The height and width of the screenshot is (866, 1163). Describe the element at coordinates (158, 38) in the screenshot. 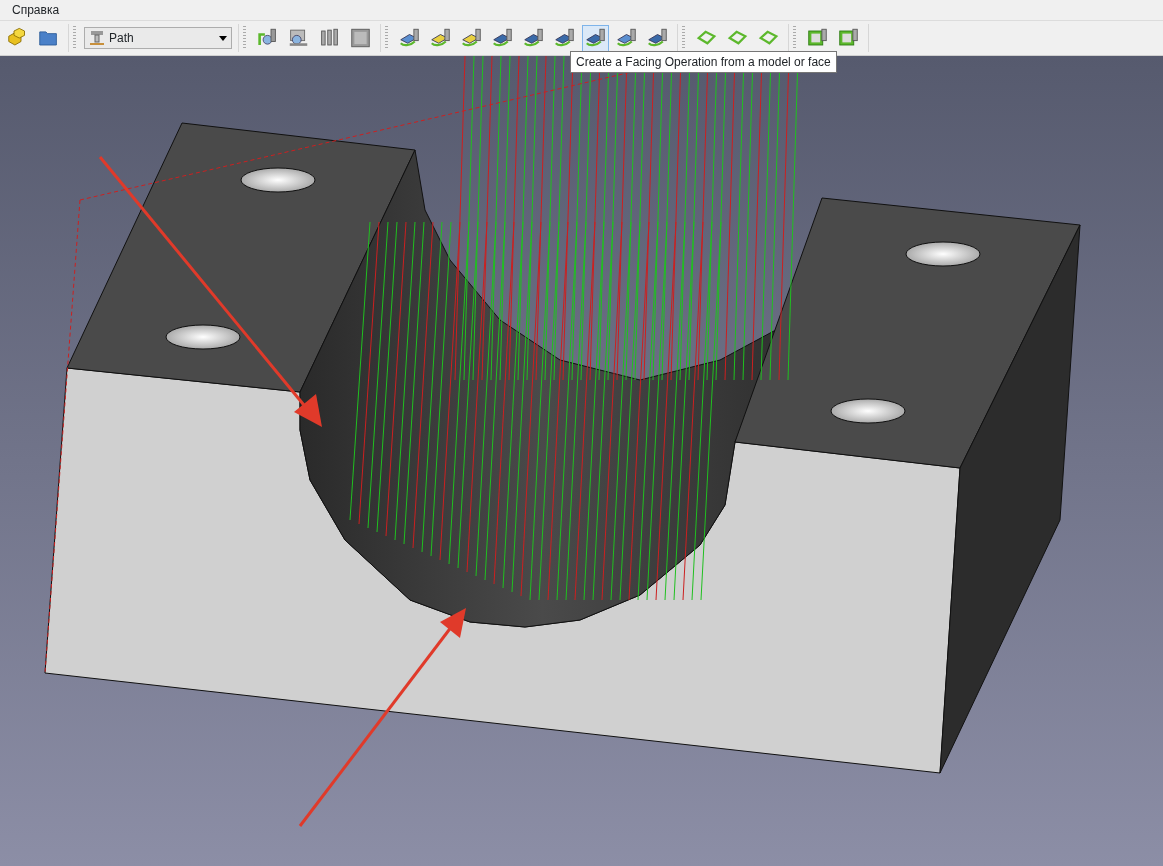

I see `workbench-dropdown: Path` at that location.